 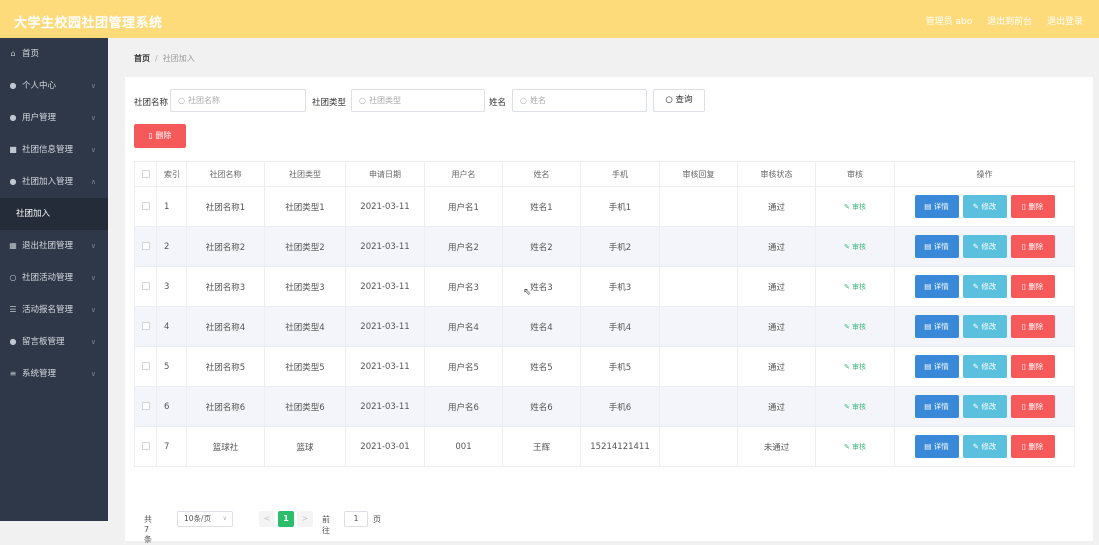 I want to click on page-number-1: 1, so click(x=286, y=519).